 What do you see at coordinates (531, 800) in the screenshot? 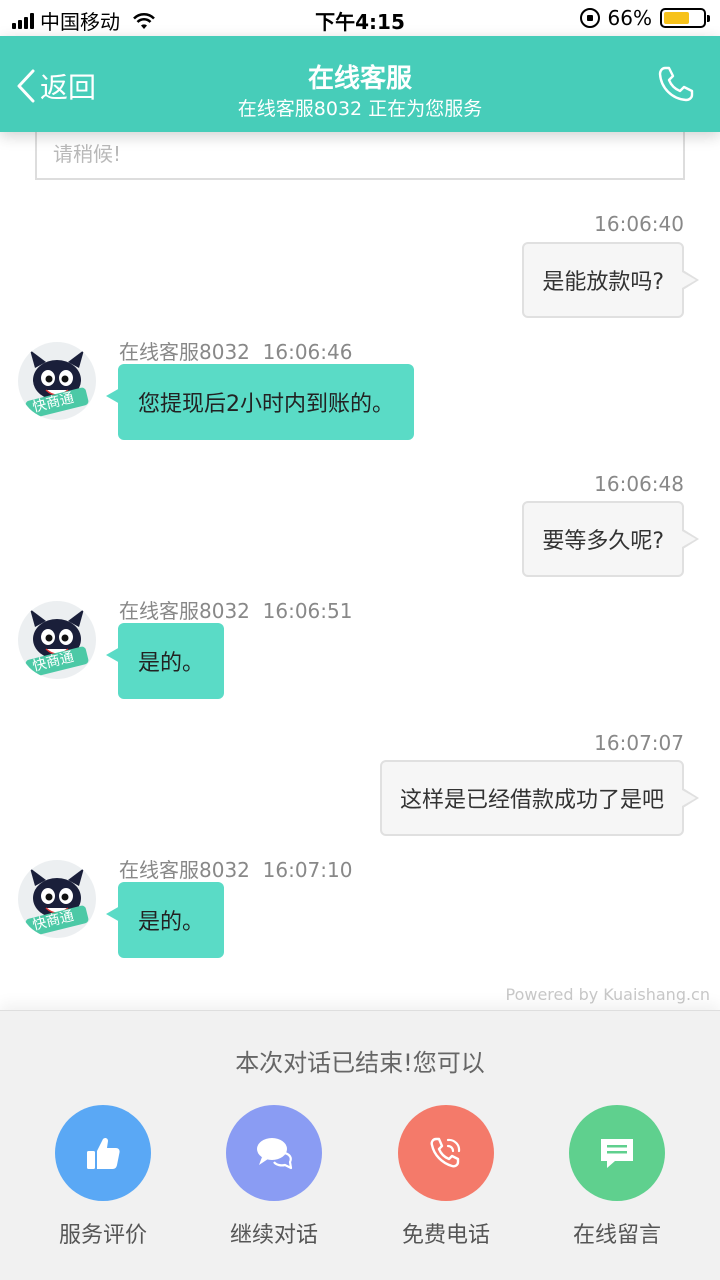
I see `message-text: 这样是已经借款成功了是吧` at bounding box center [531, 800].